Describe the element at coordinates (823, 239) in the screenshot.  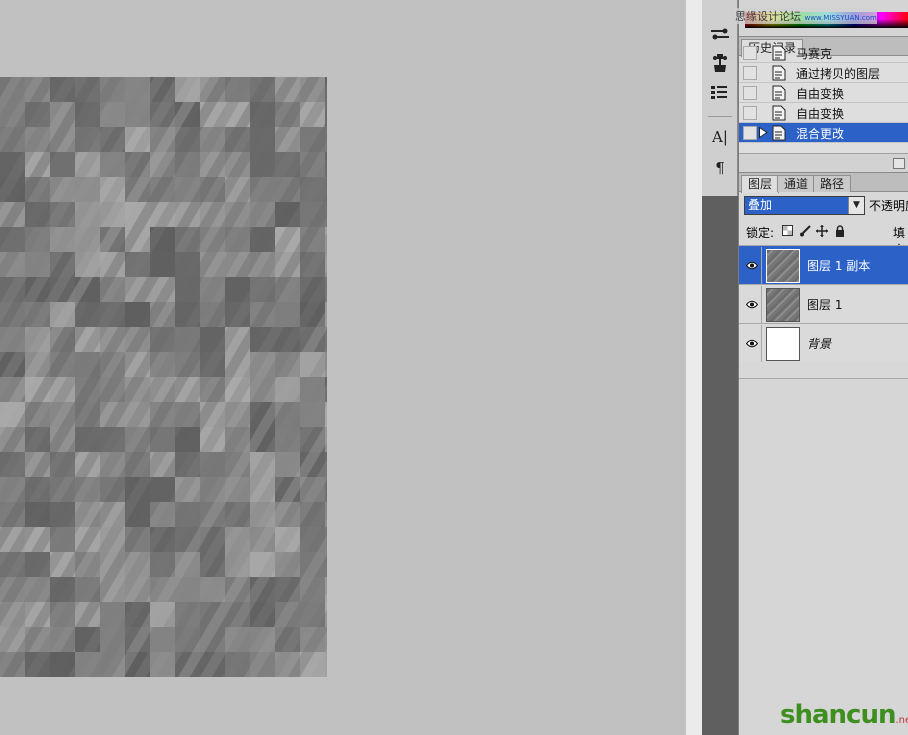
I see `lock-row: 锁定: 填充` at that location.